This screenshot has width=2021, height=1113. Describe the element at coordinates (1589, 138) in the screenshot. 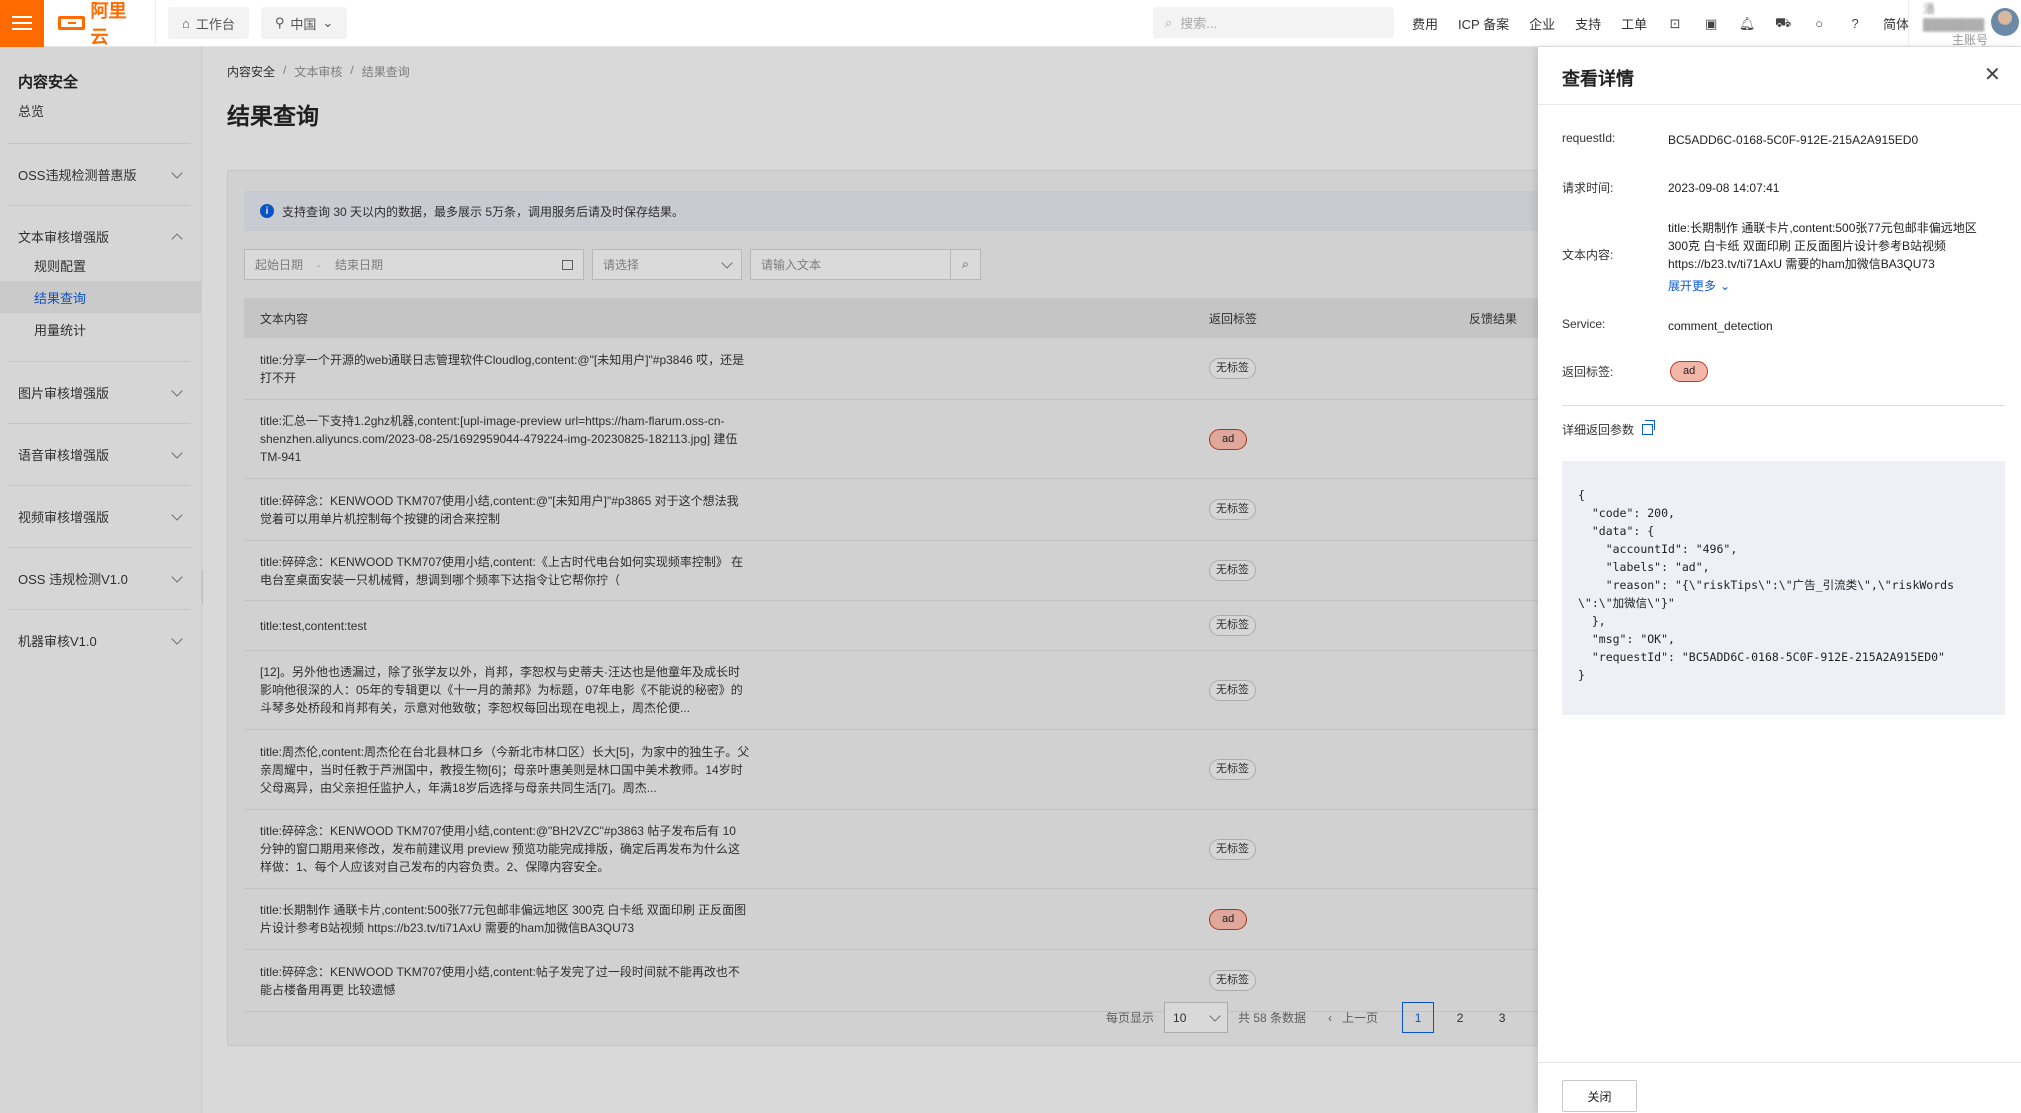

I see `request-id-label: requestId:` at that location.